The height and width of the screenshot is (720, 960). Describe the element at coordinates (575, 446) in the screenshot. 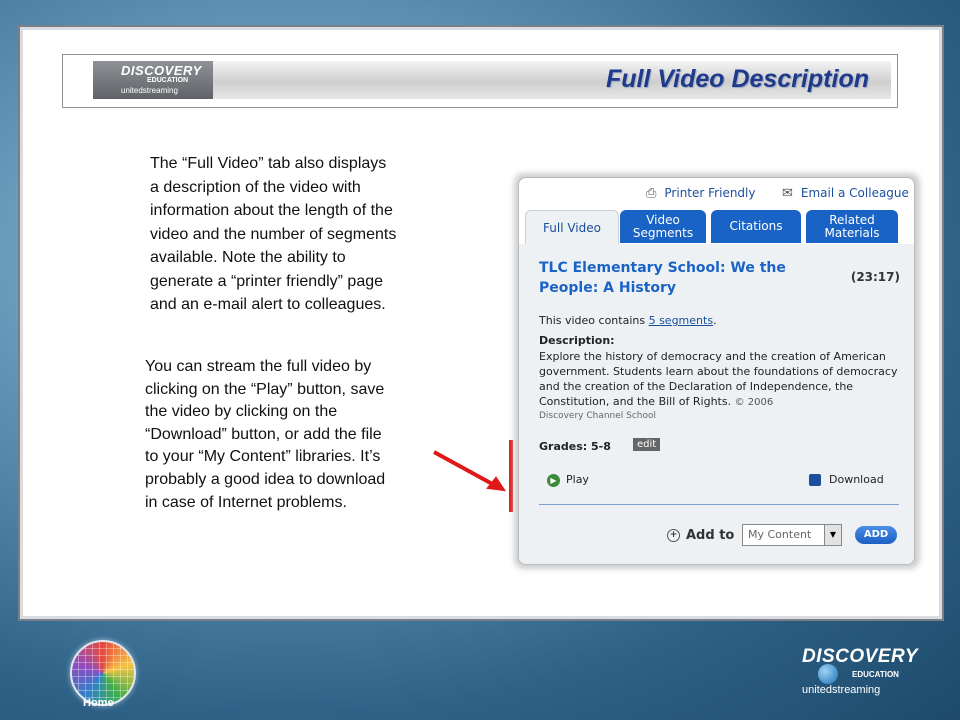

I see `grades-label: Grades: 5-8` at that location.